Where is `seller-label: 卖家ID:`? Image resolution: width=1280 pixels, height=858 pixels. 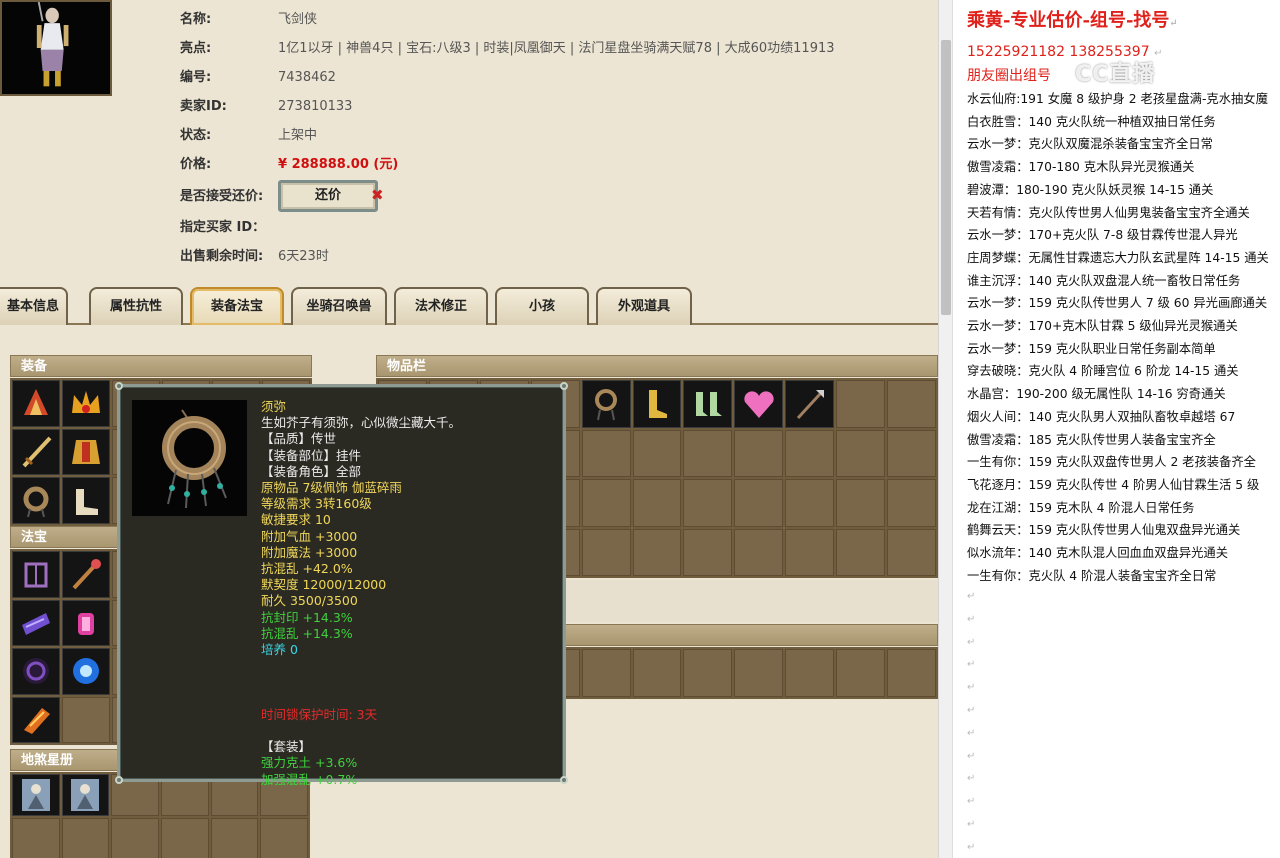 seller-label: 卖家ID: is located at coordinates (203, 106).